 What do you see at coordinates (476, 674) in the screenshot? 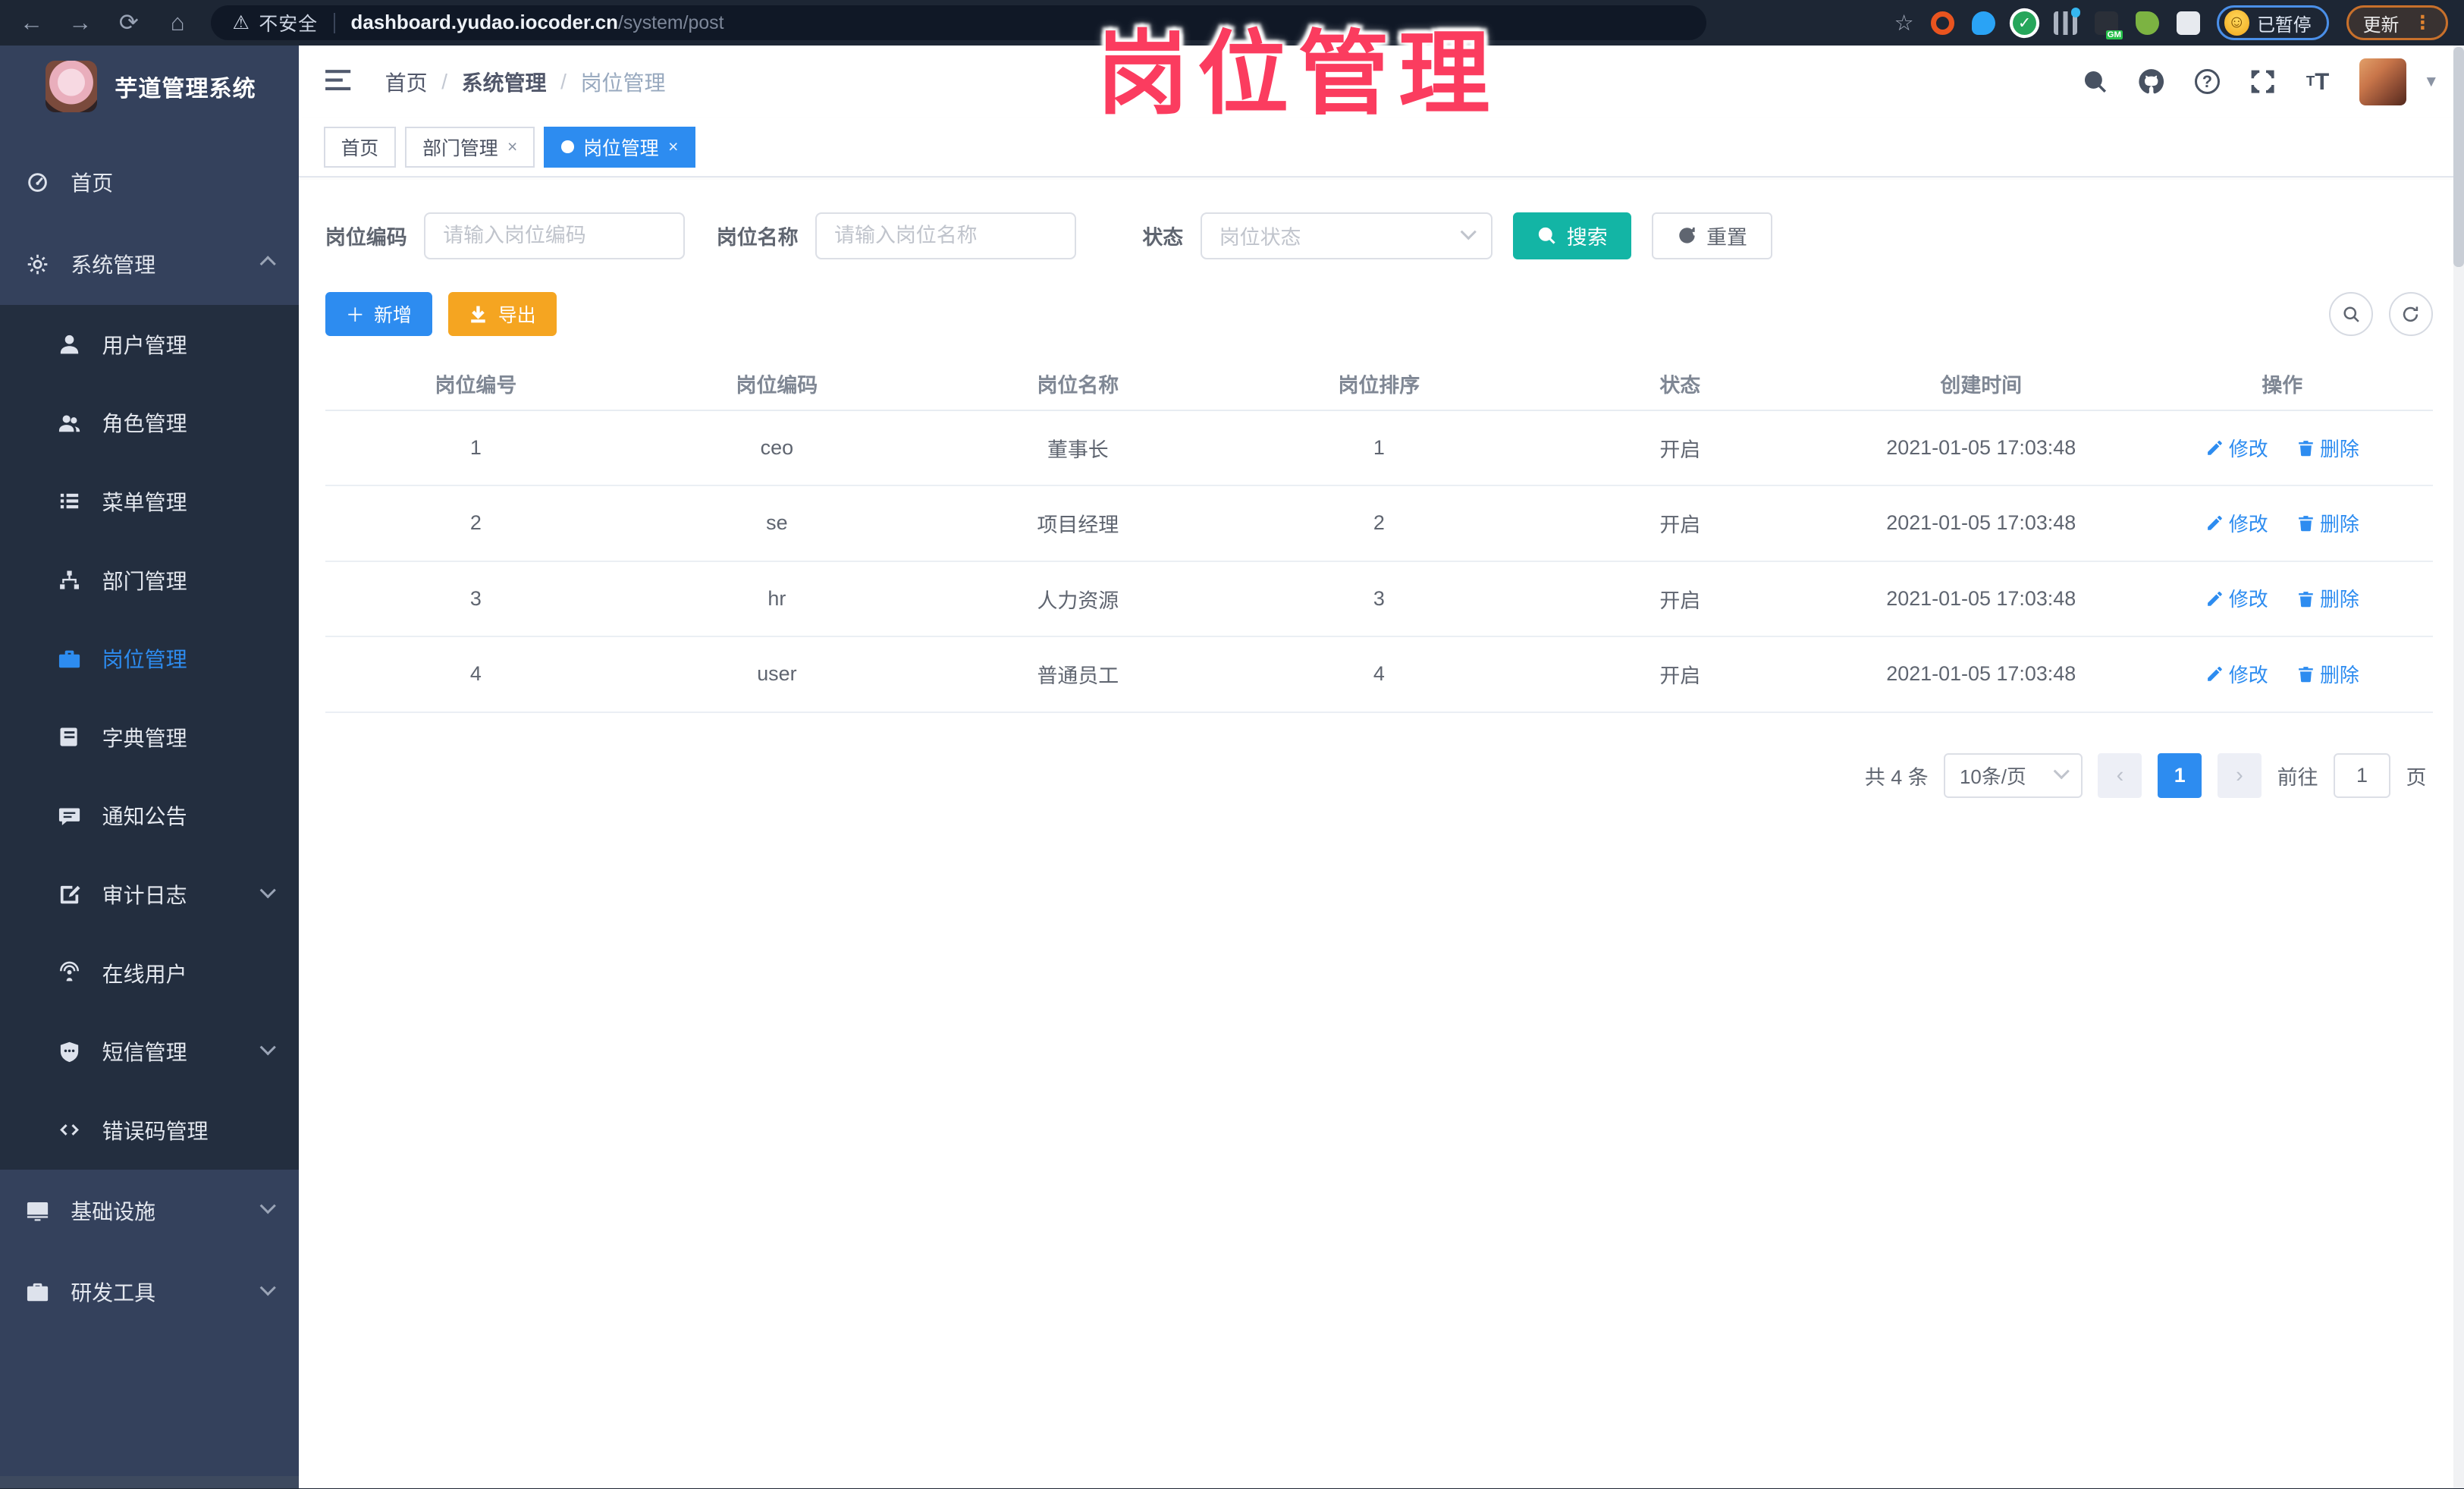
I see `cell-id: 4` at bounding box center [476, 674].